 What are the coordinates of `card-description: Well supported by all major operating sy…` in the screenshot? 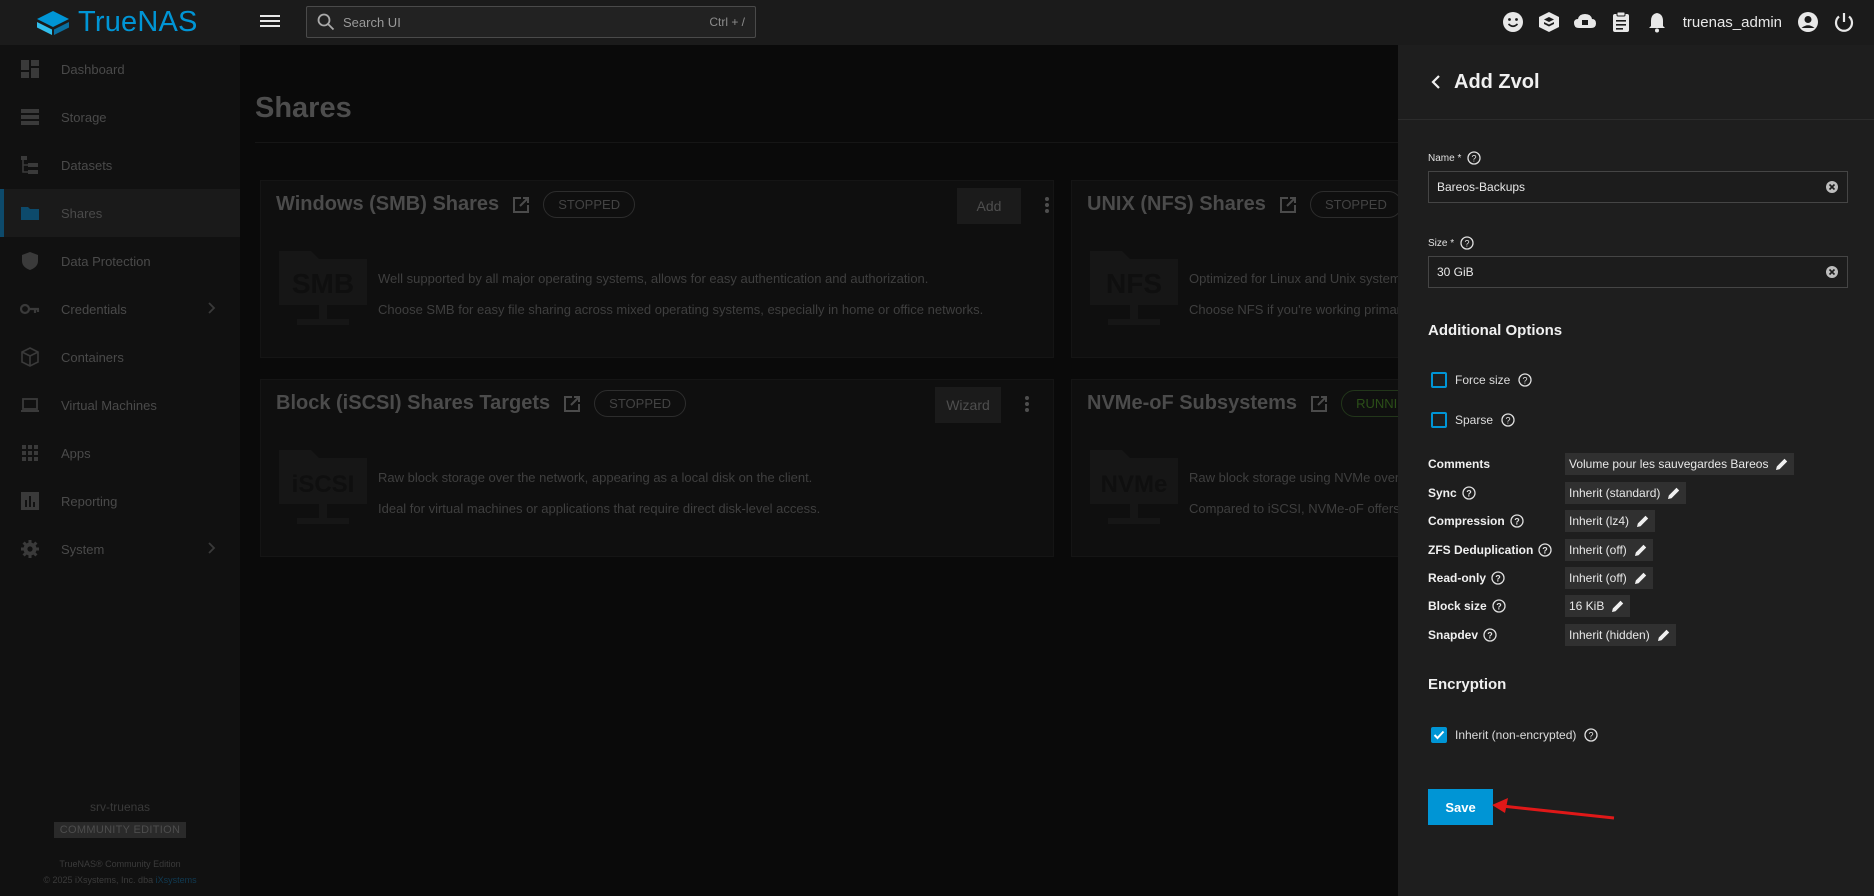 It's located at (653, 278).